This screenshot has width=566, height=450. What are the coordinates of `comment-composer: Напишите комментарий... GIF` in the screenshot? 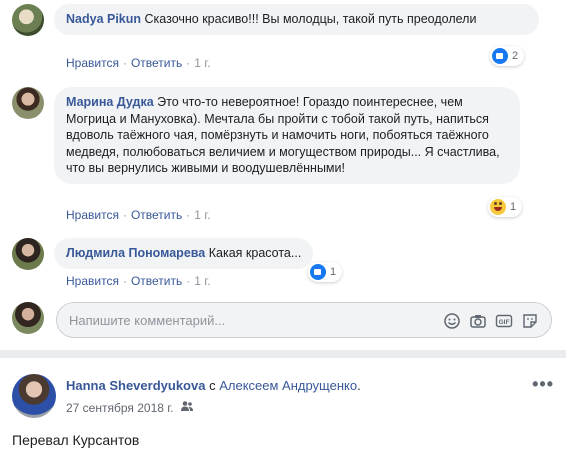 It's located at (282, 320).